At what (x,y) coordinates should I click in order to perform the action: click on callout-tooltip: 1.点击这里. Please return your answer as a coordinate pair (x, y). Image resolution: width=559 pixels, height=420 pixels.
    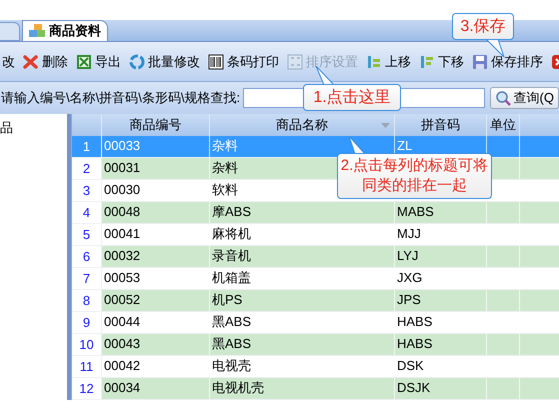
    Looking at the image, I should click on (352, 97).